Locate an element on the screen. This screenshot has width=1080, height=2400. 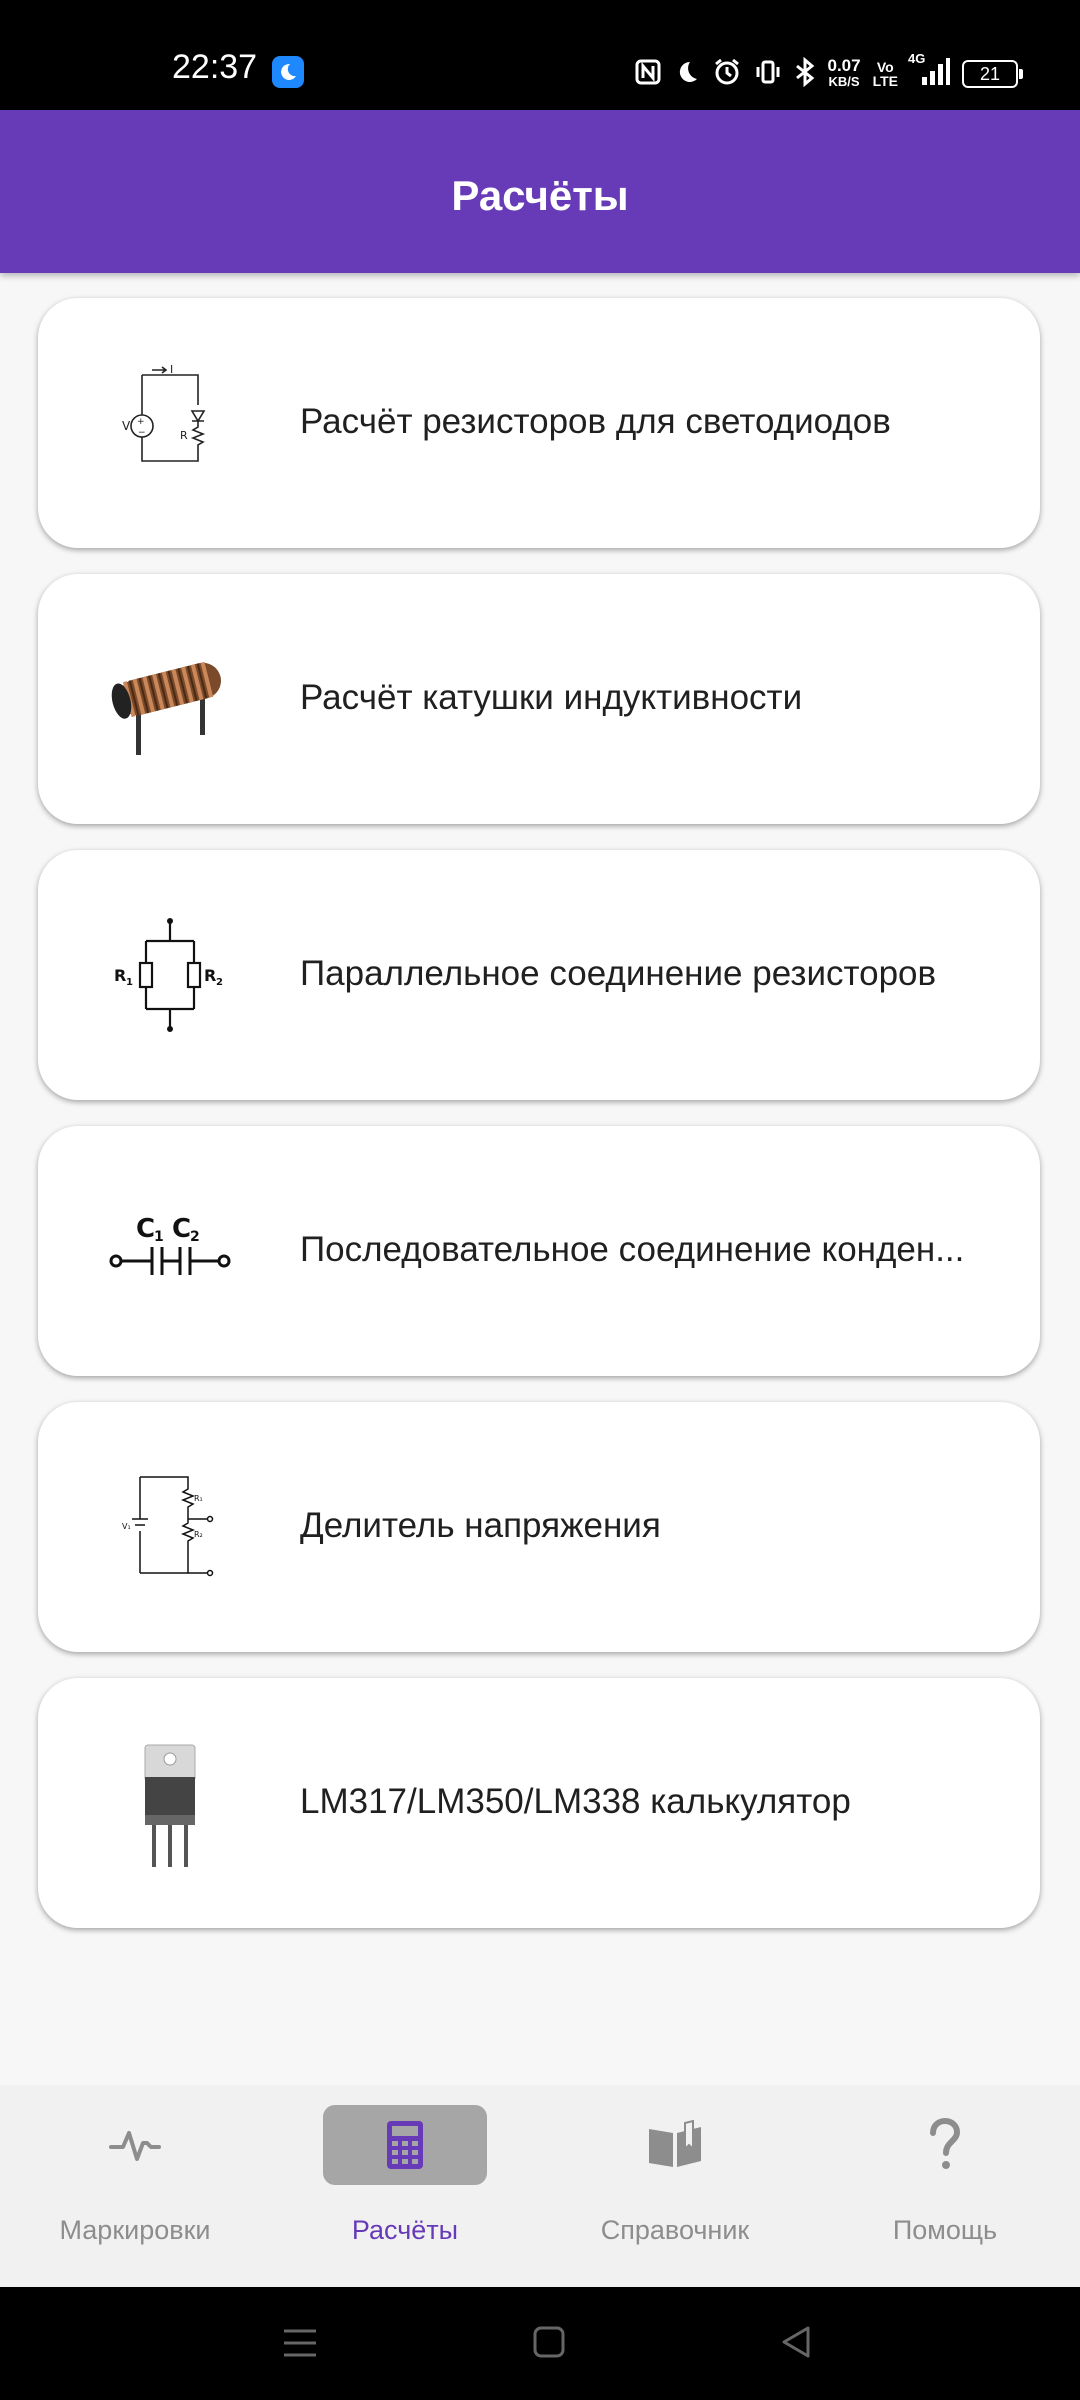
voltage-divider-icon: R₁ R₂ V₁ is located at coordinates (168, 1526).